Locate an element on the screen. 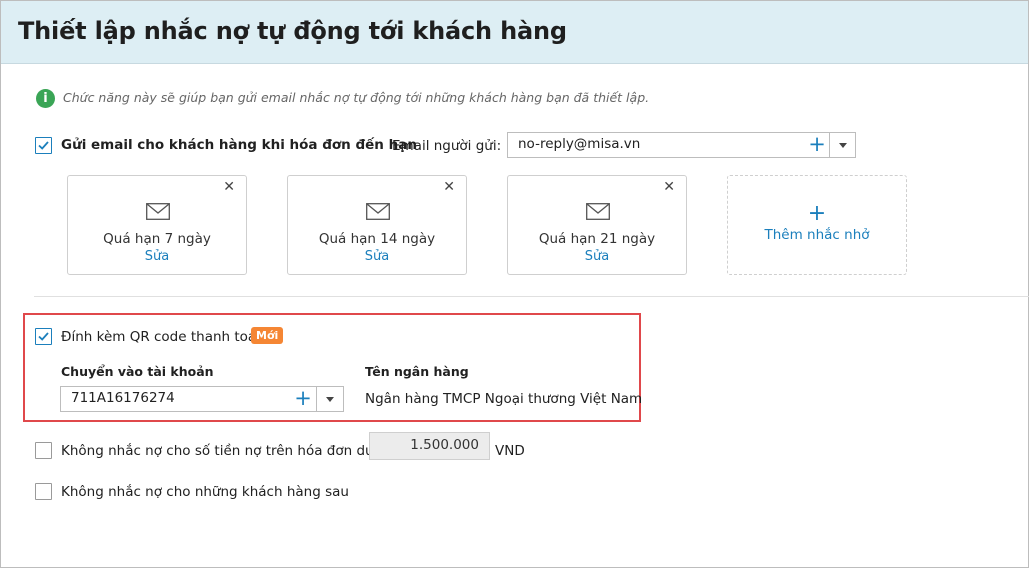  reminder-title: Quá hạn 21 ngày is located at coordinates (597, 239).